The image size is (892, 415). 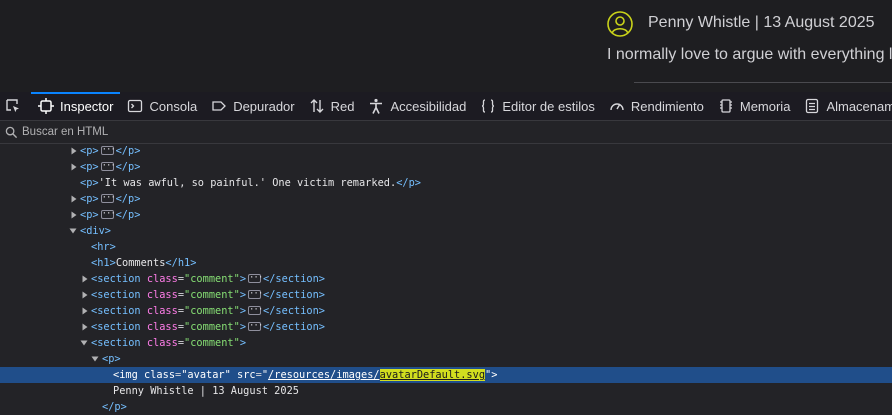 What do you see at coordinates (46, 106) in the screenshot?
I see `inspector-icon` at bounding box center [46, 106].